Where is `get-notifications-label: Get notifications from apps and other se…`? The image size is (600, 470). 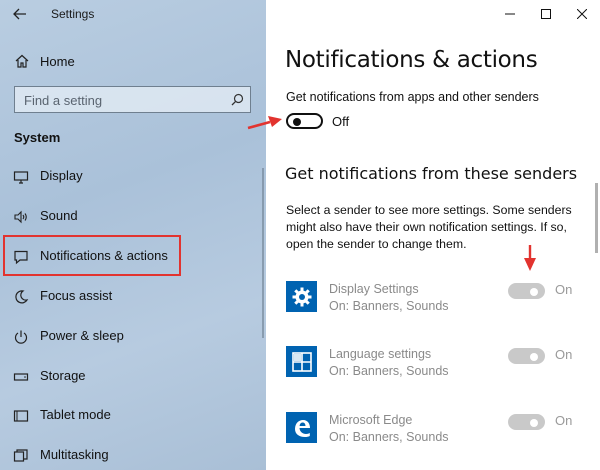 get-notifications-label: Get notifications from apps and other se… is located at coordinates (412, 97).